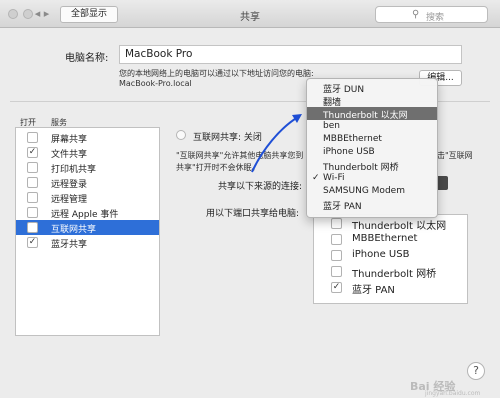  I want to click on watermark-url: jingyan.baidu.com, so click(453, 393).